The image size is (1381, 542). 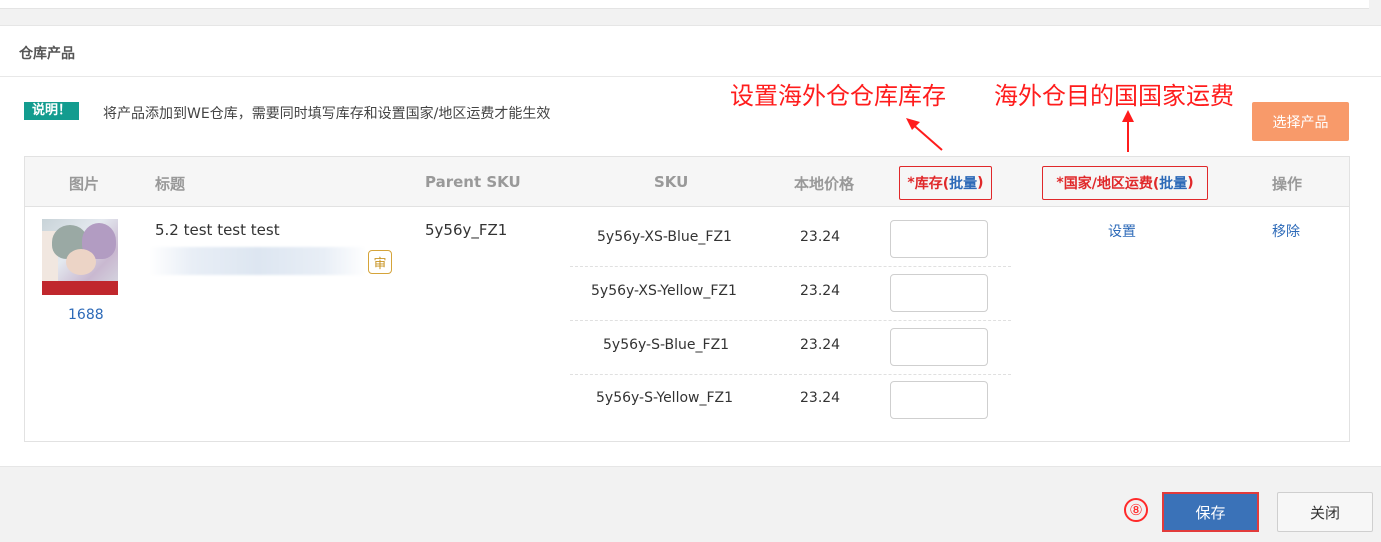 What do you see at coordinates (1173, 183) in the screenshot?
I see `shipping-batch-link: 批量` at bounding box center [1173, 183].